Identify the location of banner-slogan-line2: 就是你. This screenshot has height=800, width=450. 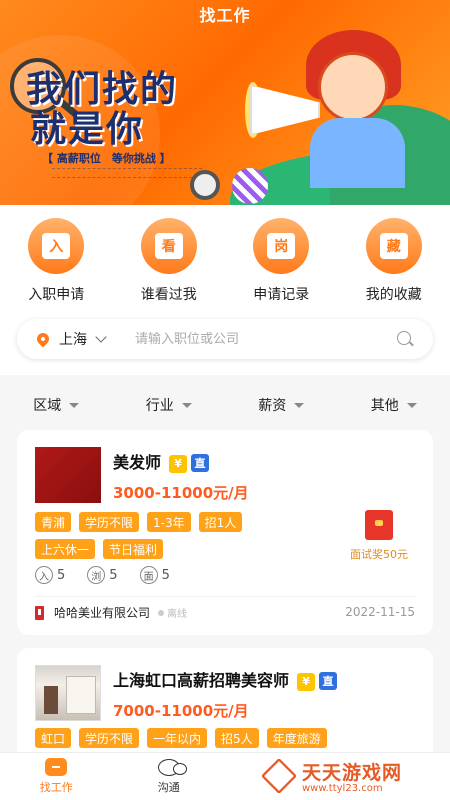
(87, 129).